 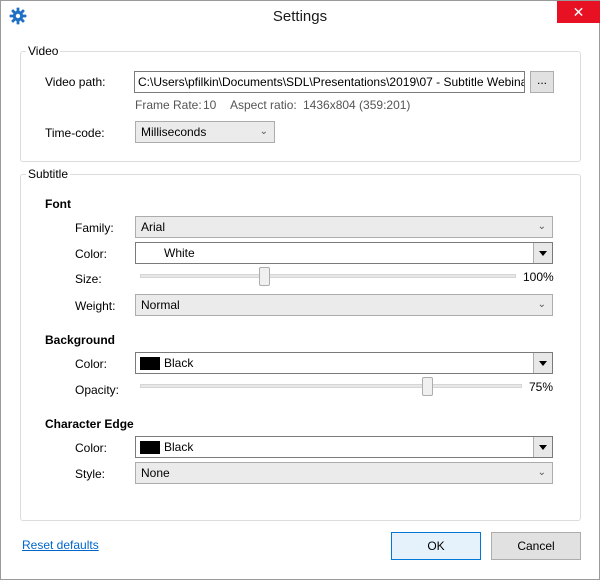 What do you see at coordinates (344, 227) in the screenshot?
I see `font-family-select: Arial ⌄` at bounding box center [344, 227].